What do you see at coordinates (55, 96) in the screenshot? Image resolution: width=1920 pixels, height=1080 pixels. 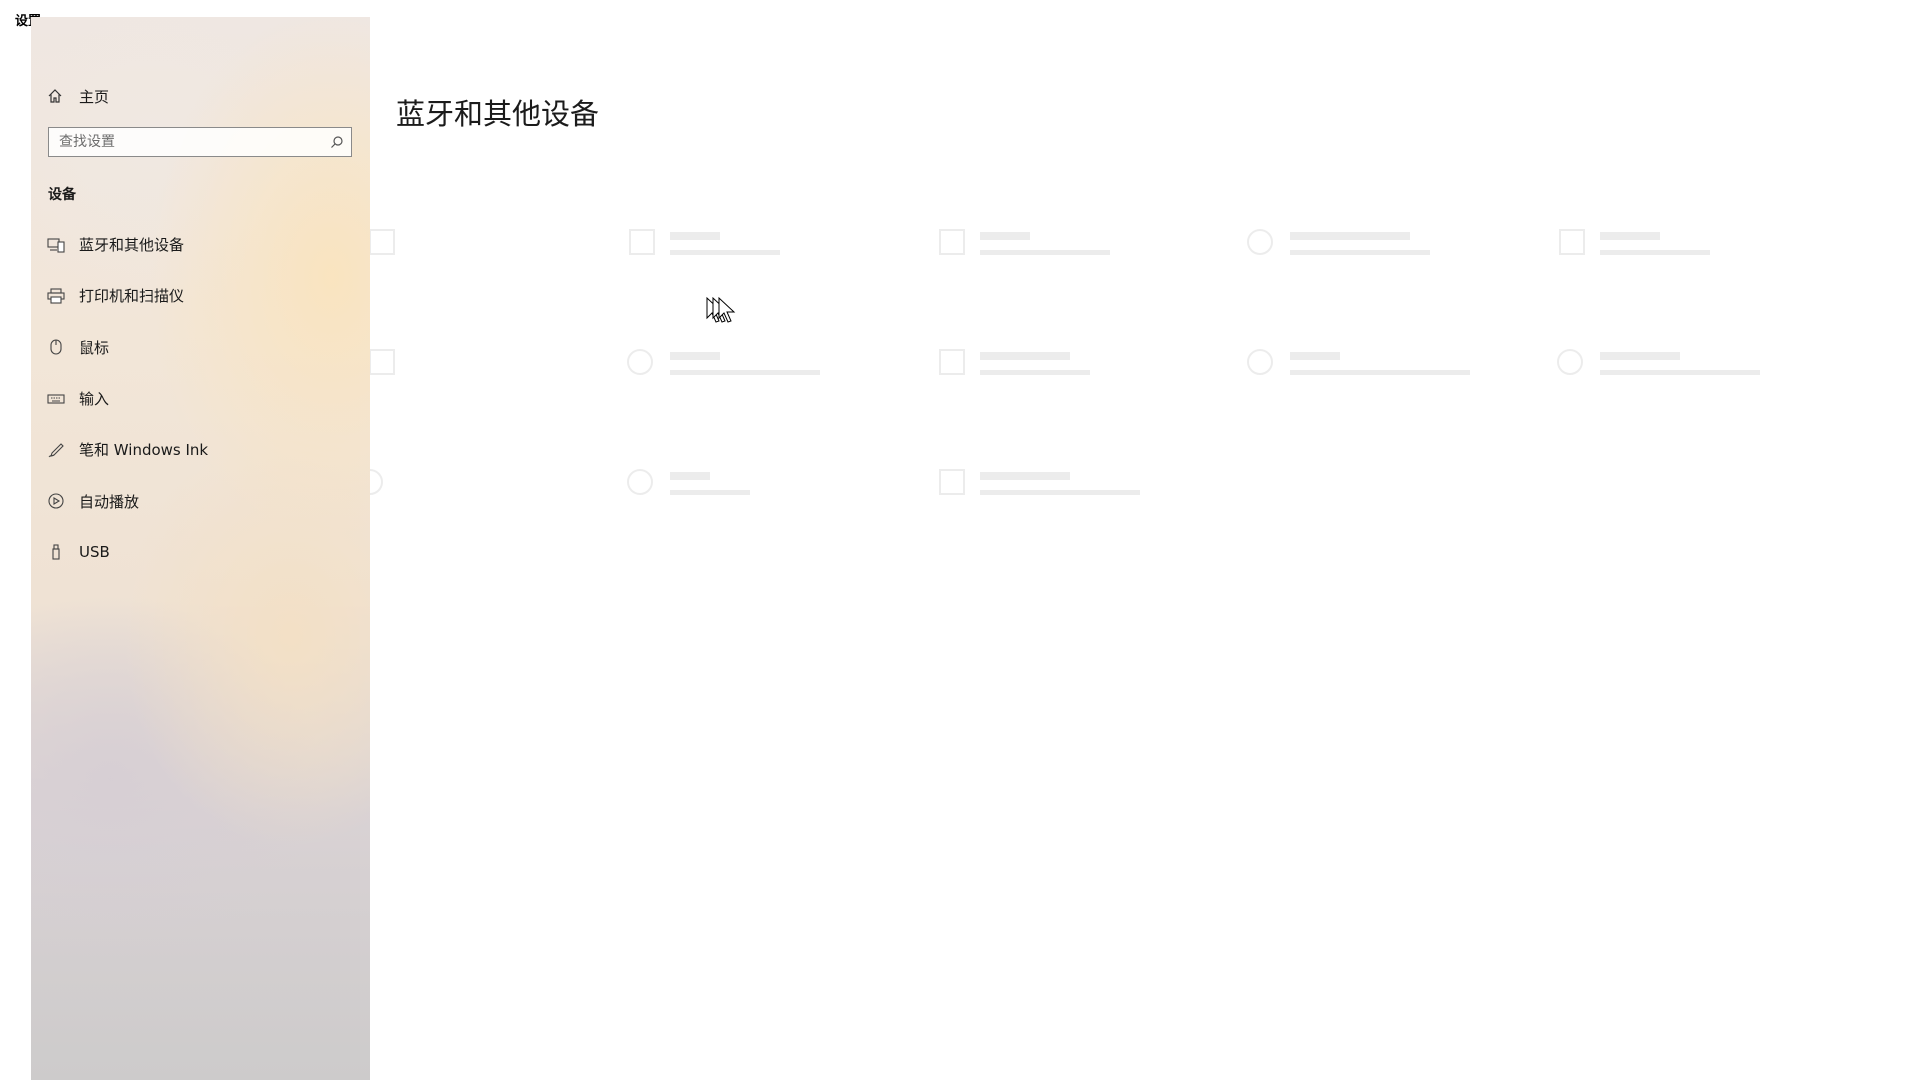 I see `home-icon` at bounding box center [55, 96].